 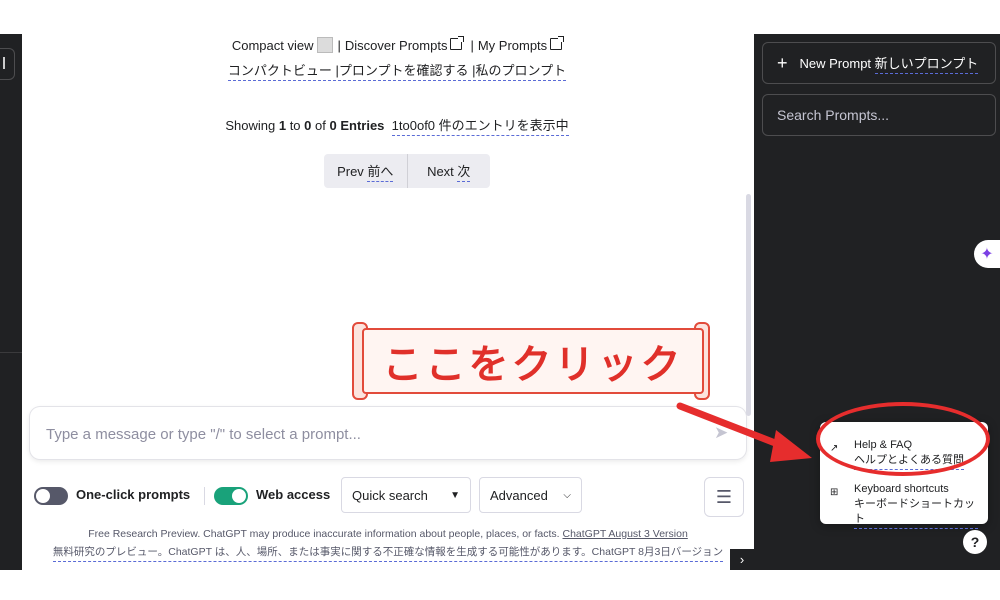 I want to click on chevron-down-icon: ⌵, so click(x=567, y=495).